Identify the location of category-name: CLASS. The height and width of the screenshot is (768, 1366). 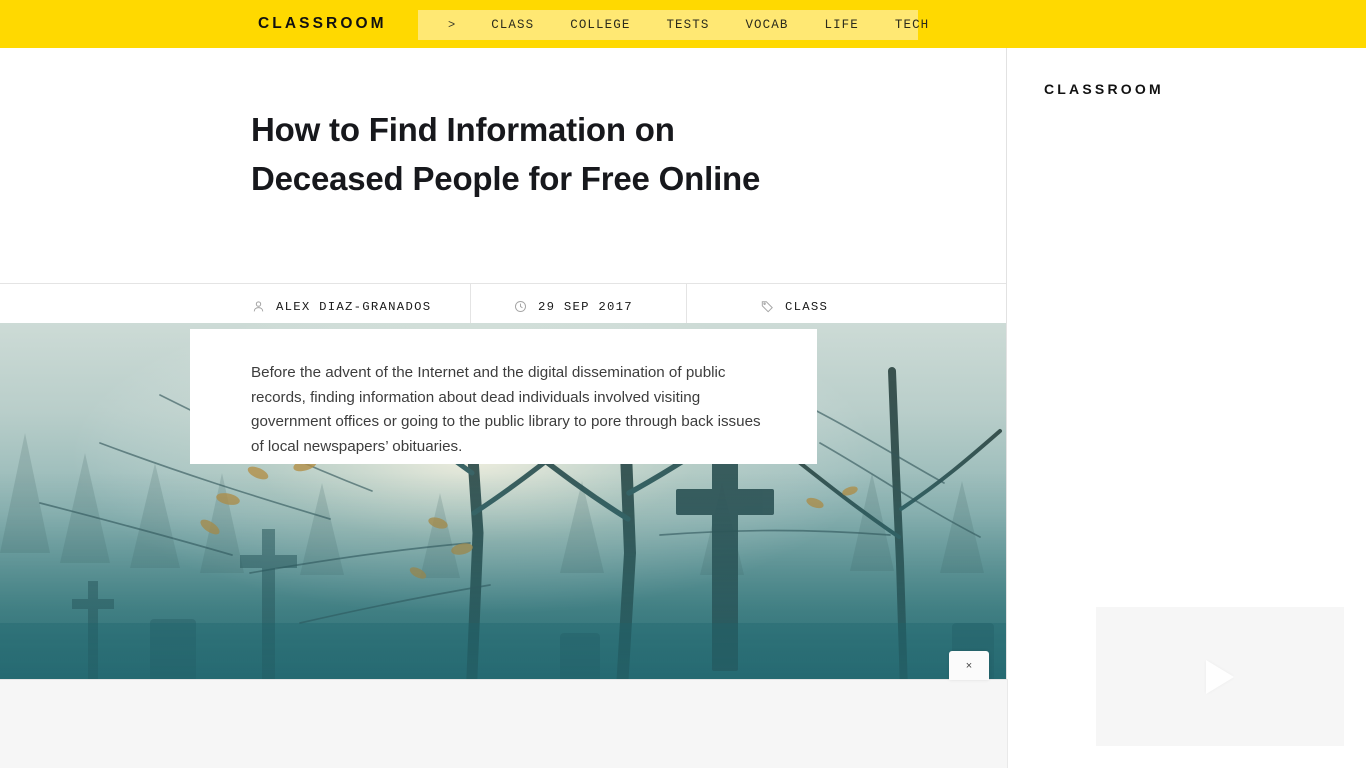
(807, 306).